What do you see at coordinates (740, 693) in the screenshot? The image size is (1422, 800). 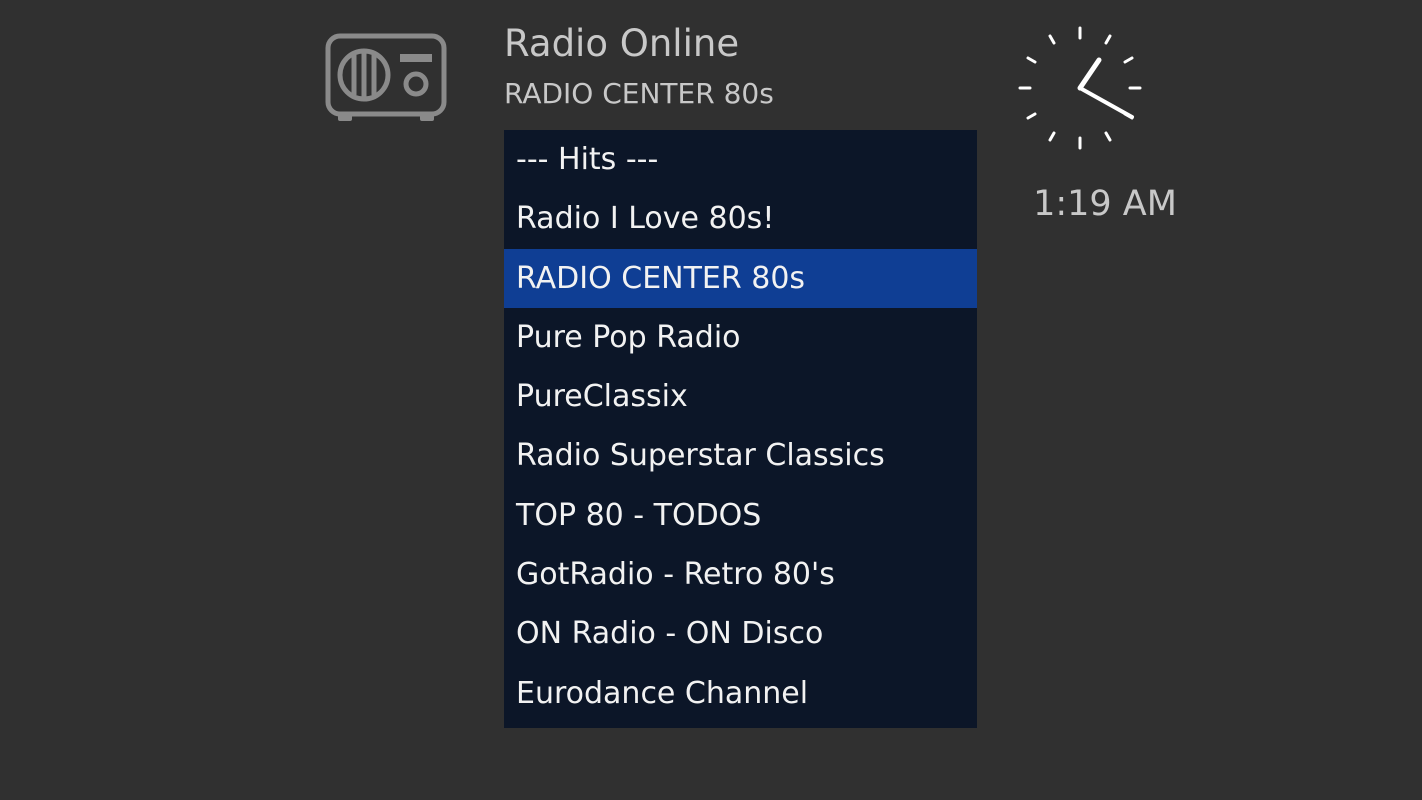 I see `station-list-item: Eurodance Channel` at bounding box center [740, 693].